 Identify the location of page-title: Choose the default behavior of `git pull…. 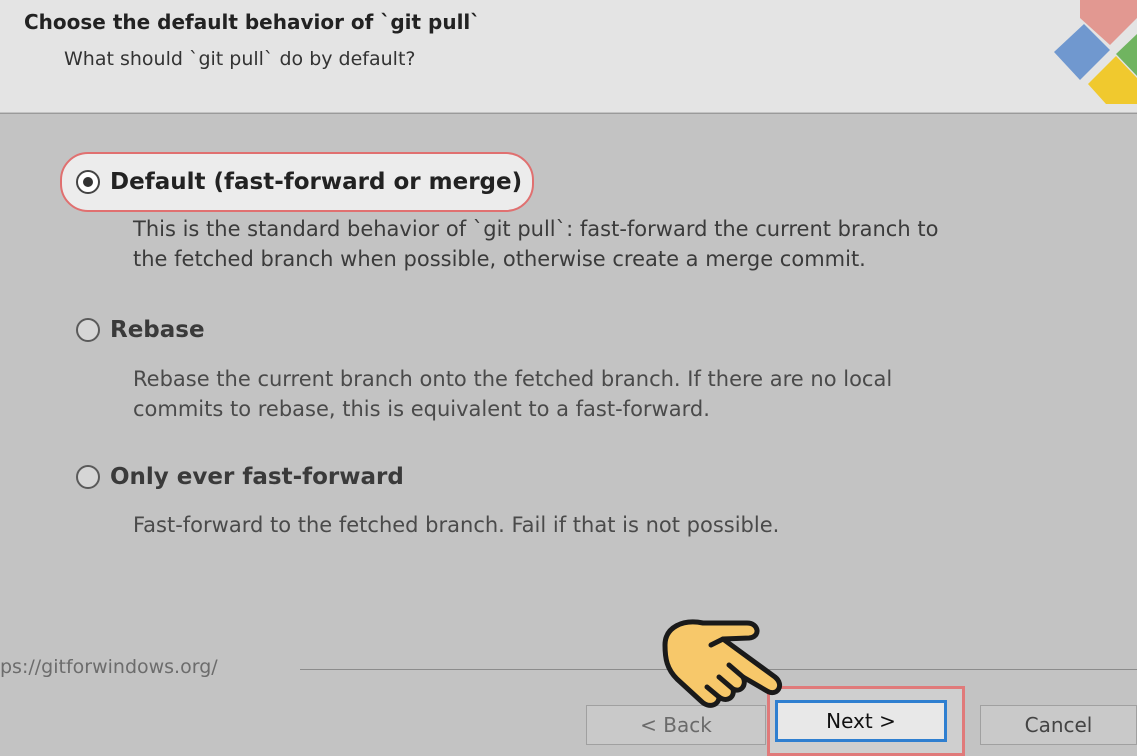
(252, 22).